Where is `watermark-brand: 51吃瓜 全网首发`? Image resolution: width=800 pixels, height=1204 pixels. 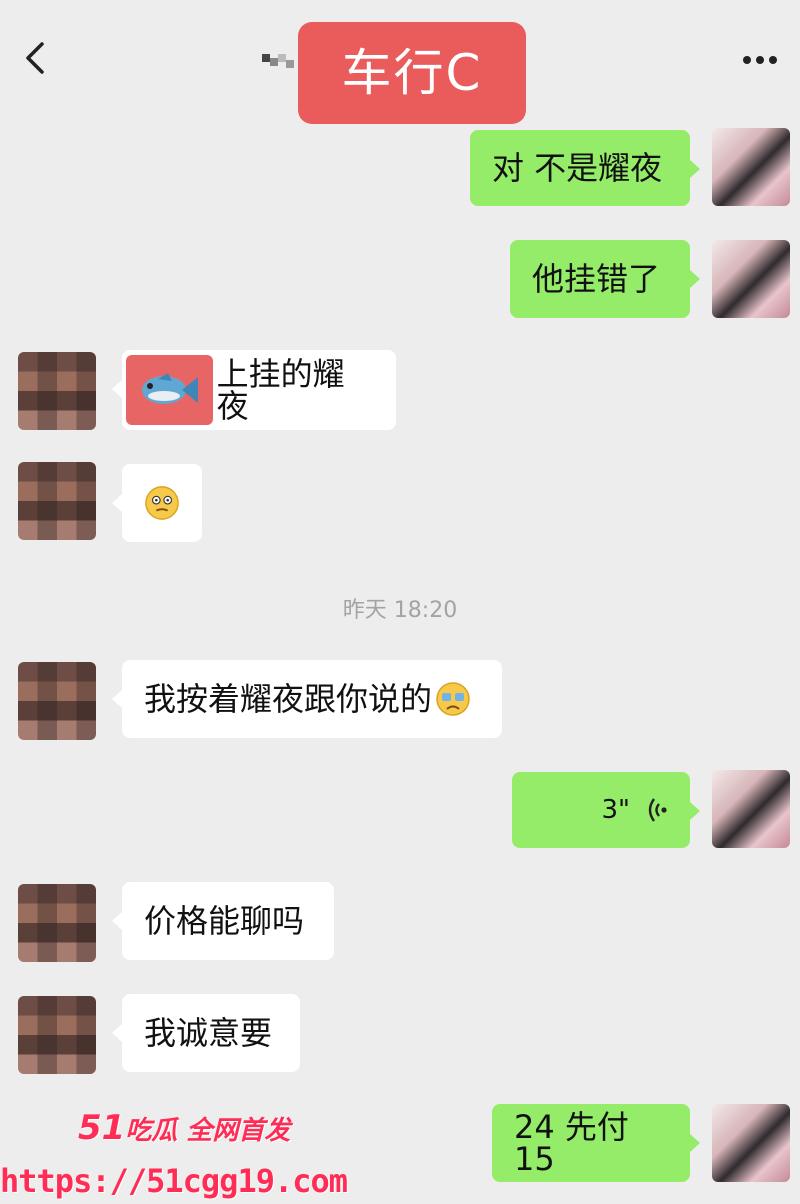
watermark-brand: 51吃瓜 全网首发 is located at coordinates (184, 1128).